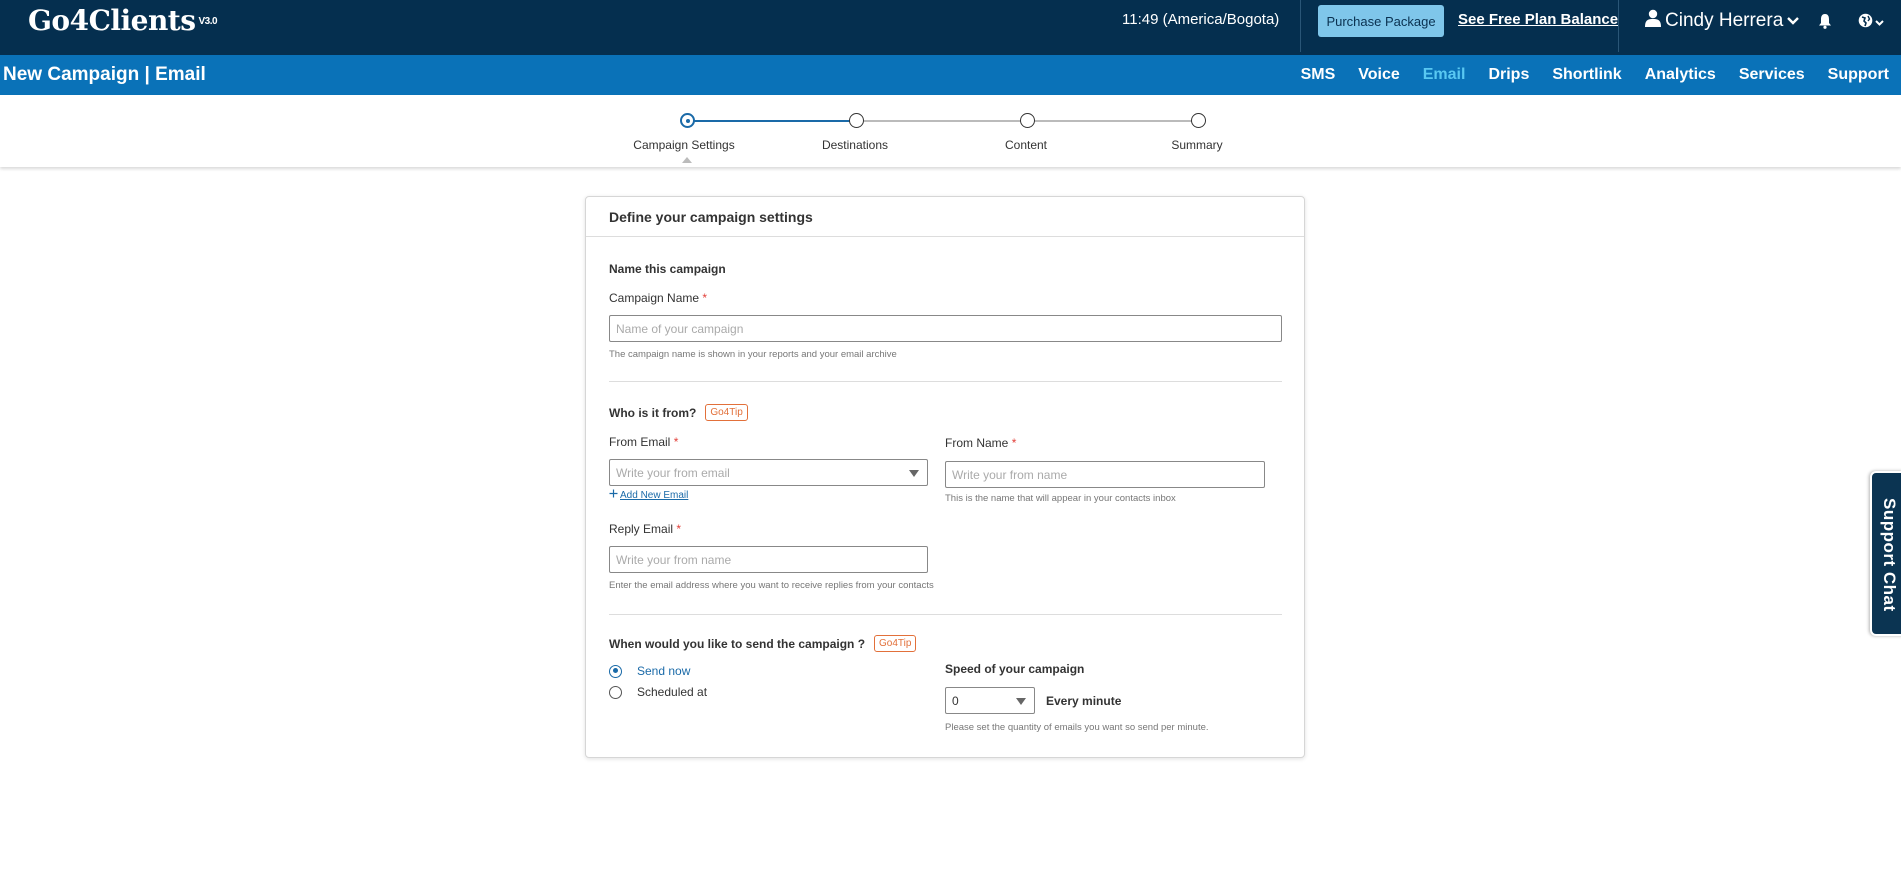 This screenshot has height=886, width=1901. What do you see at coordinates (955, 701) in the screenshot?
I see `speed-value: 0` at bounding box center [955, 701].